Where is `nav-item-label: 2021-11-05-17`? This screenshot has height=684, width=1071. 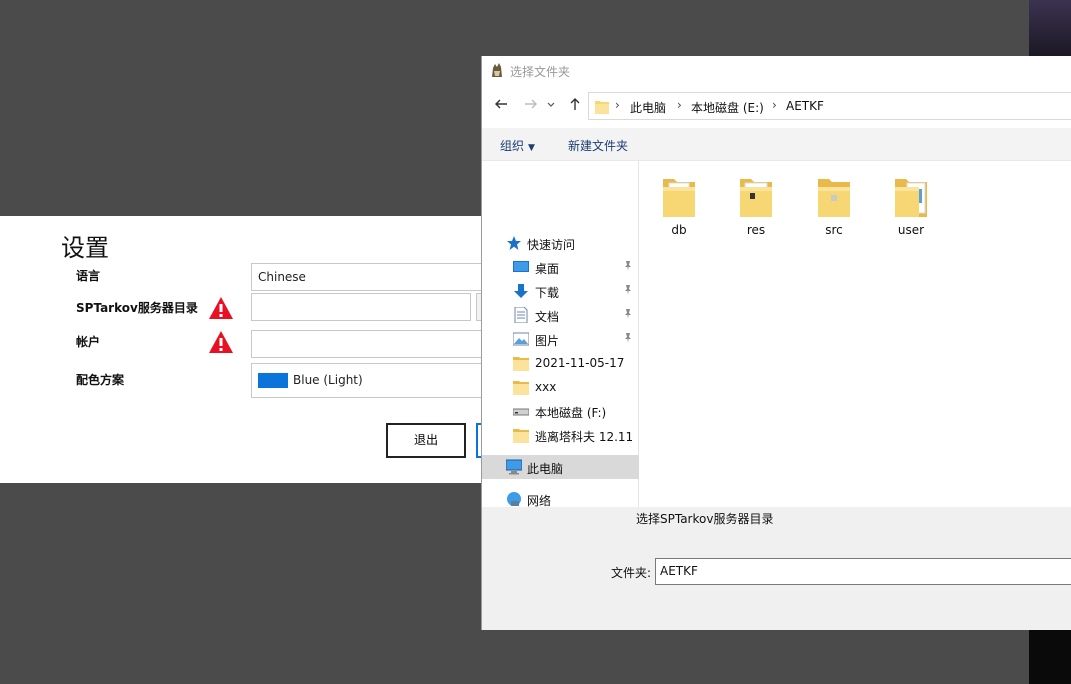 nav-item-label: 2021-11-05-17 is located at coordinates (580, 363).